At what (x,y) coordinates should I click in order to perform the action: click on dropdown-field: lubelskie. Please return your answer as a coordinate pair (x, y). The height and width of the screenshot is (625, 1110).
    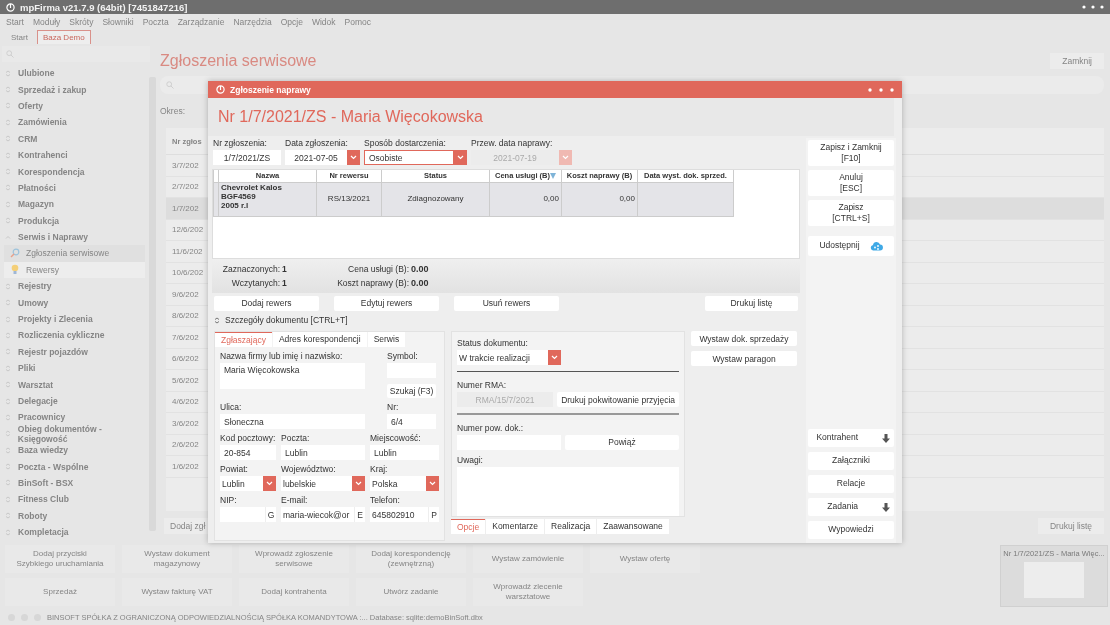
    Looking at the image, I should click on (316, 483).